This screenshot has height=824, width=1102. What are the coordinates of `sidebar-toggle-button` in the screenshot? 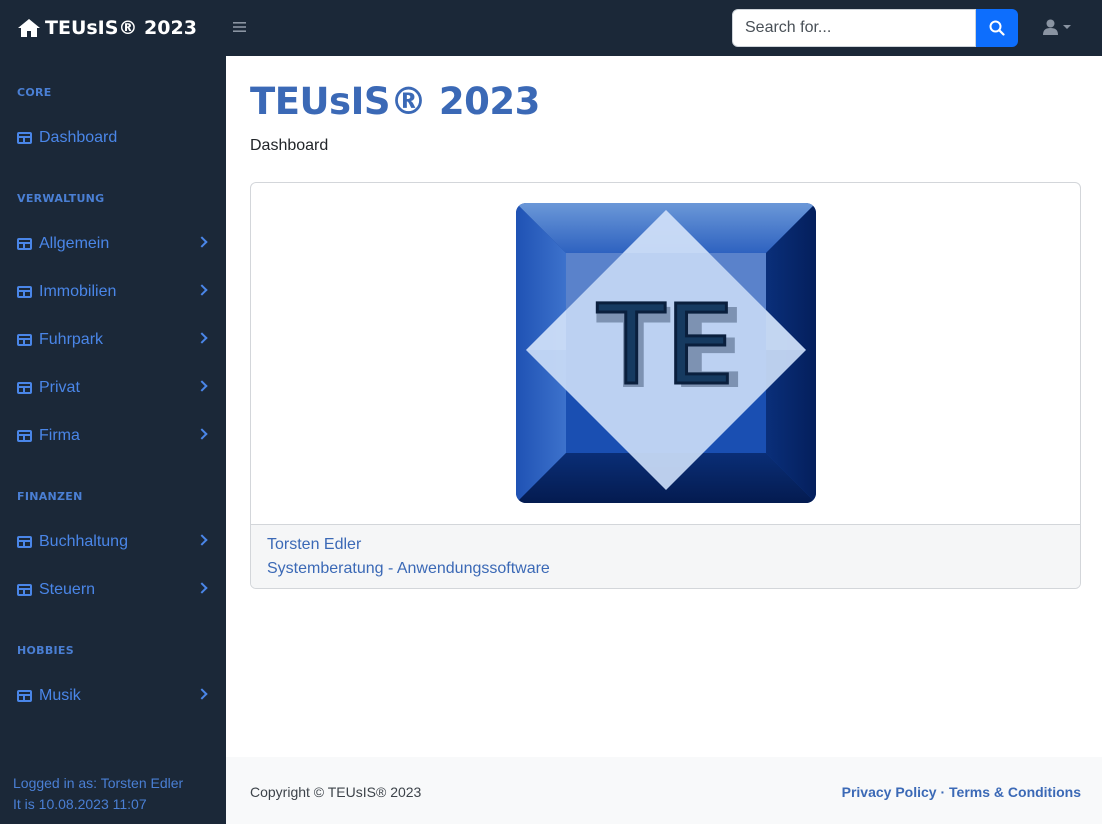 It's located at (241, 28).